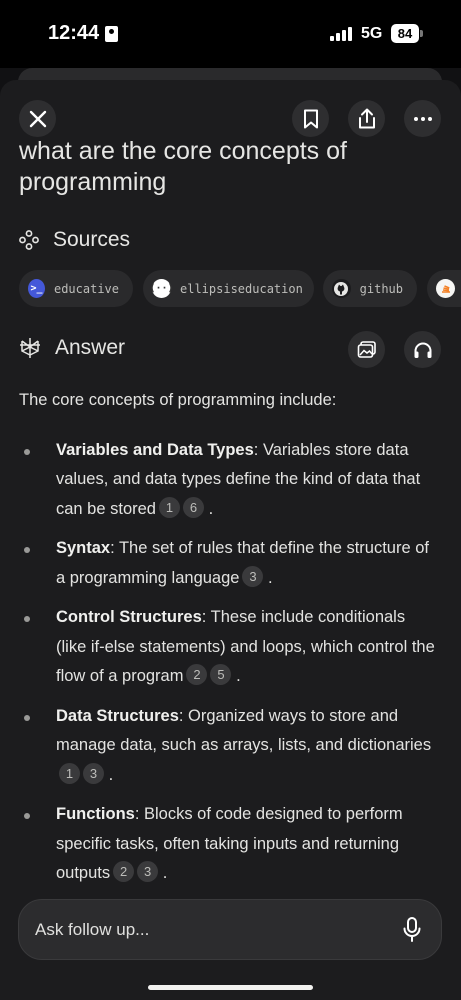 This screenshot has width=461, height=1000. I want to click on source-chip-ellipsiseducation: (··) ellipsiseducation, so click(228, 288).